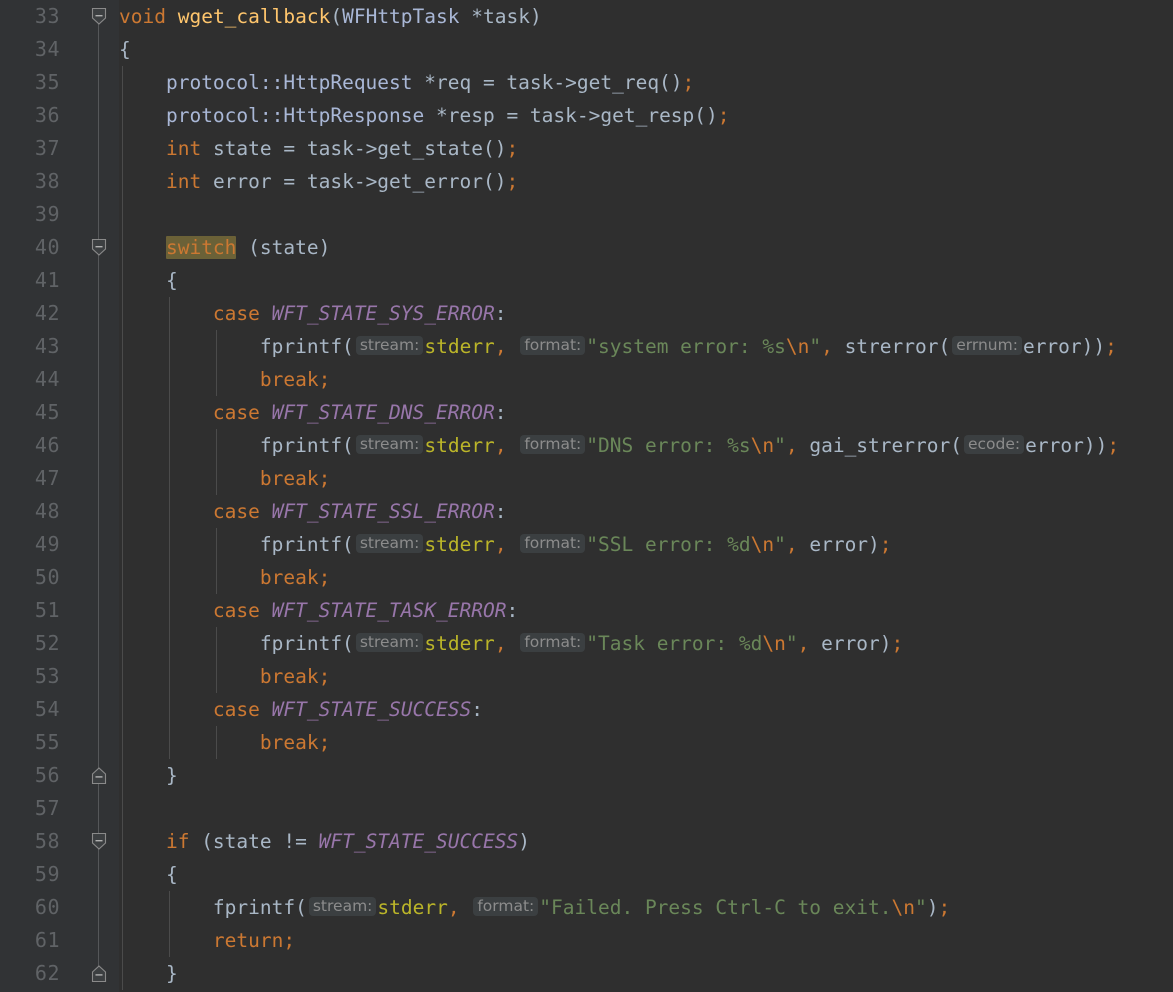 This screenshot has width=1173, height=992. Describe the element at coordinates (459, 445) in the screenshot. I see `code-token: stderr` at that location.